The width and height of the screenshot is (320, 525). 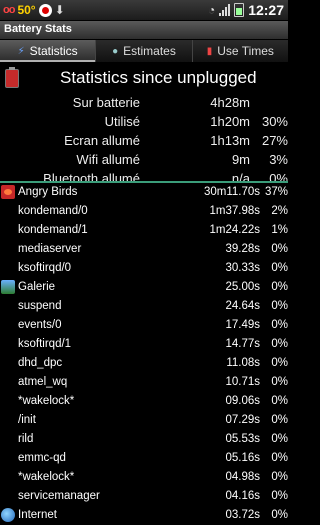 I want to click on process-name: ksoftirqd/1, so click(x=45, y=344).